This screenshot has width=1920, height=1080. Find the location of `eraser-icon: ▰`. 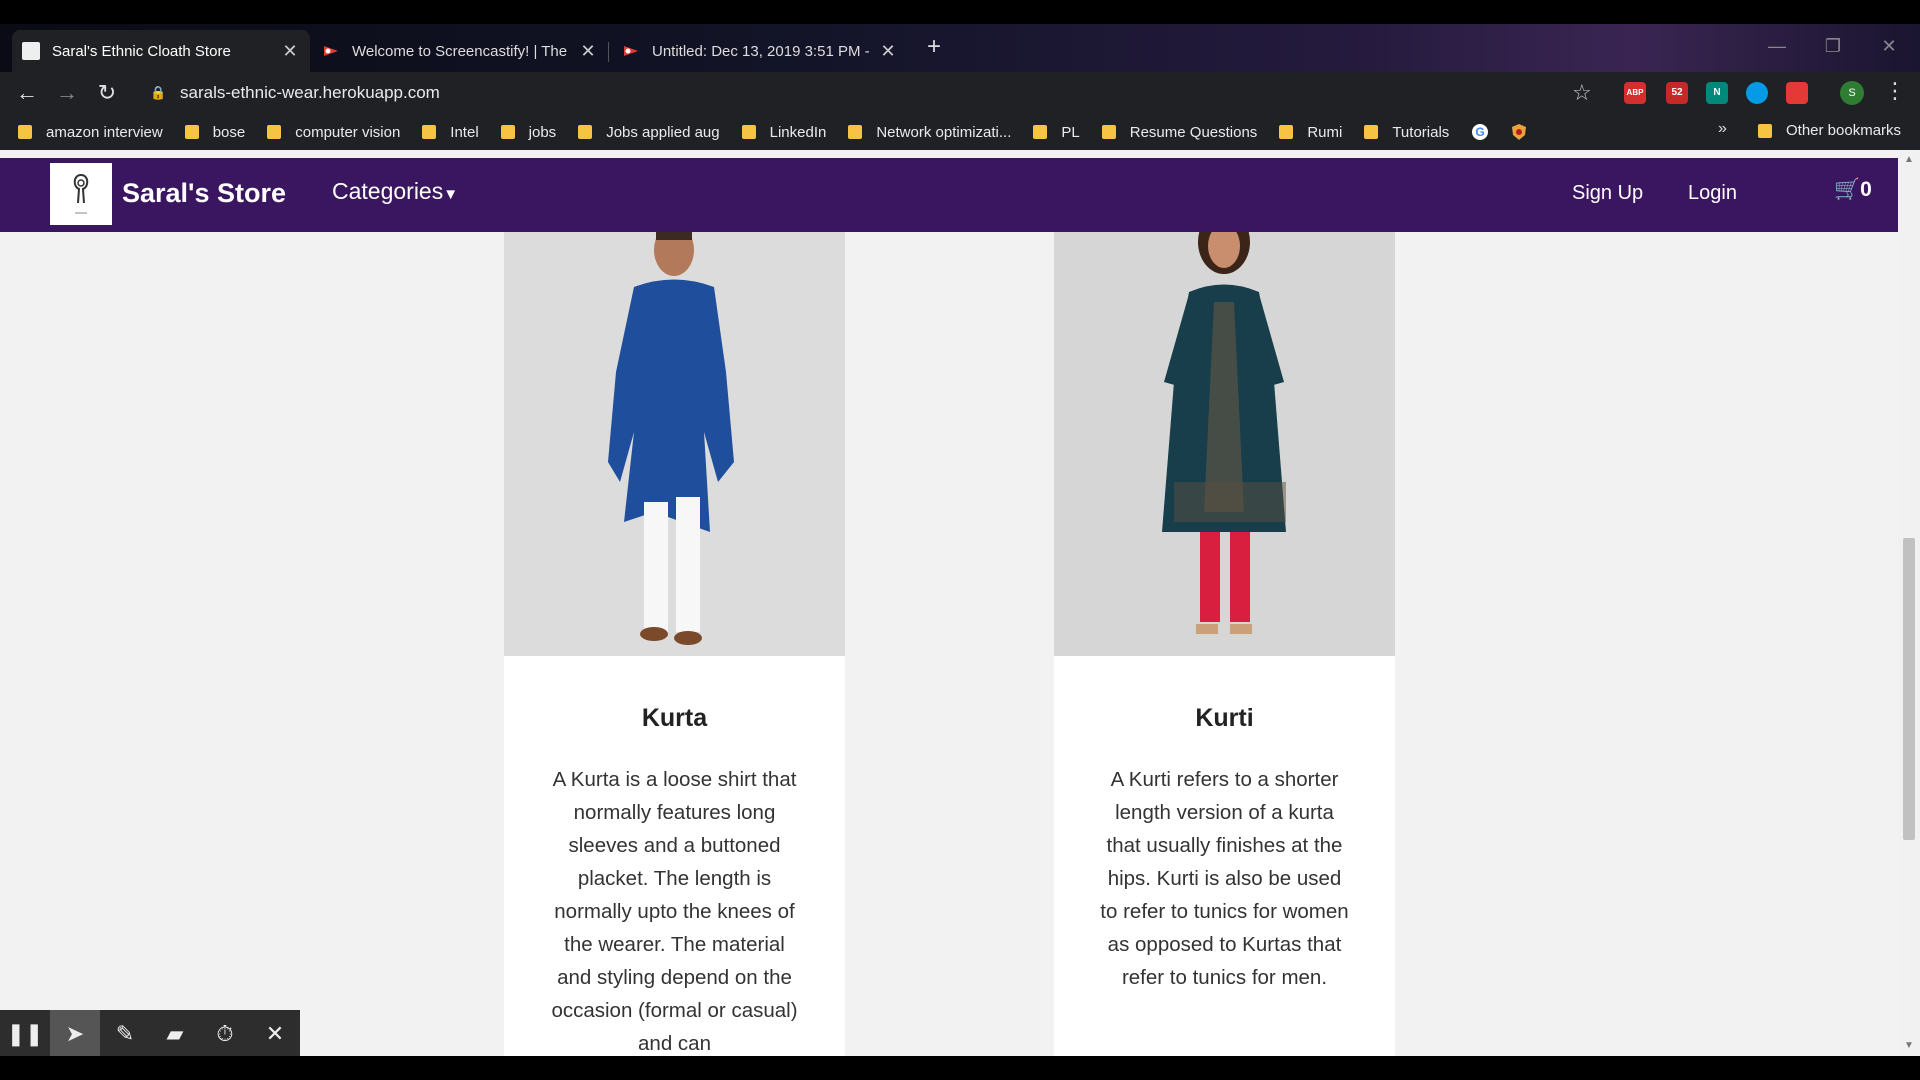

eraser-icon: ▰ is located at coordinates (175, 1034).